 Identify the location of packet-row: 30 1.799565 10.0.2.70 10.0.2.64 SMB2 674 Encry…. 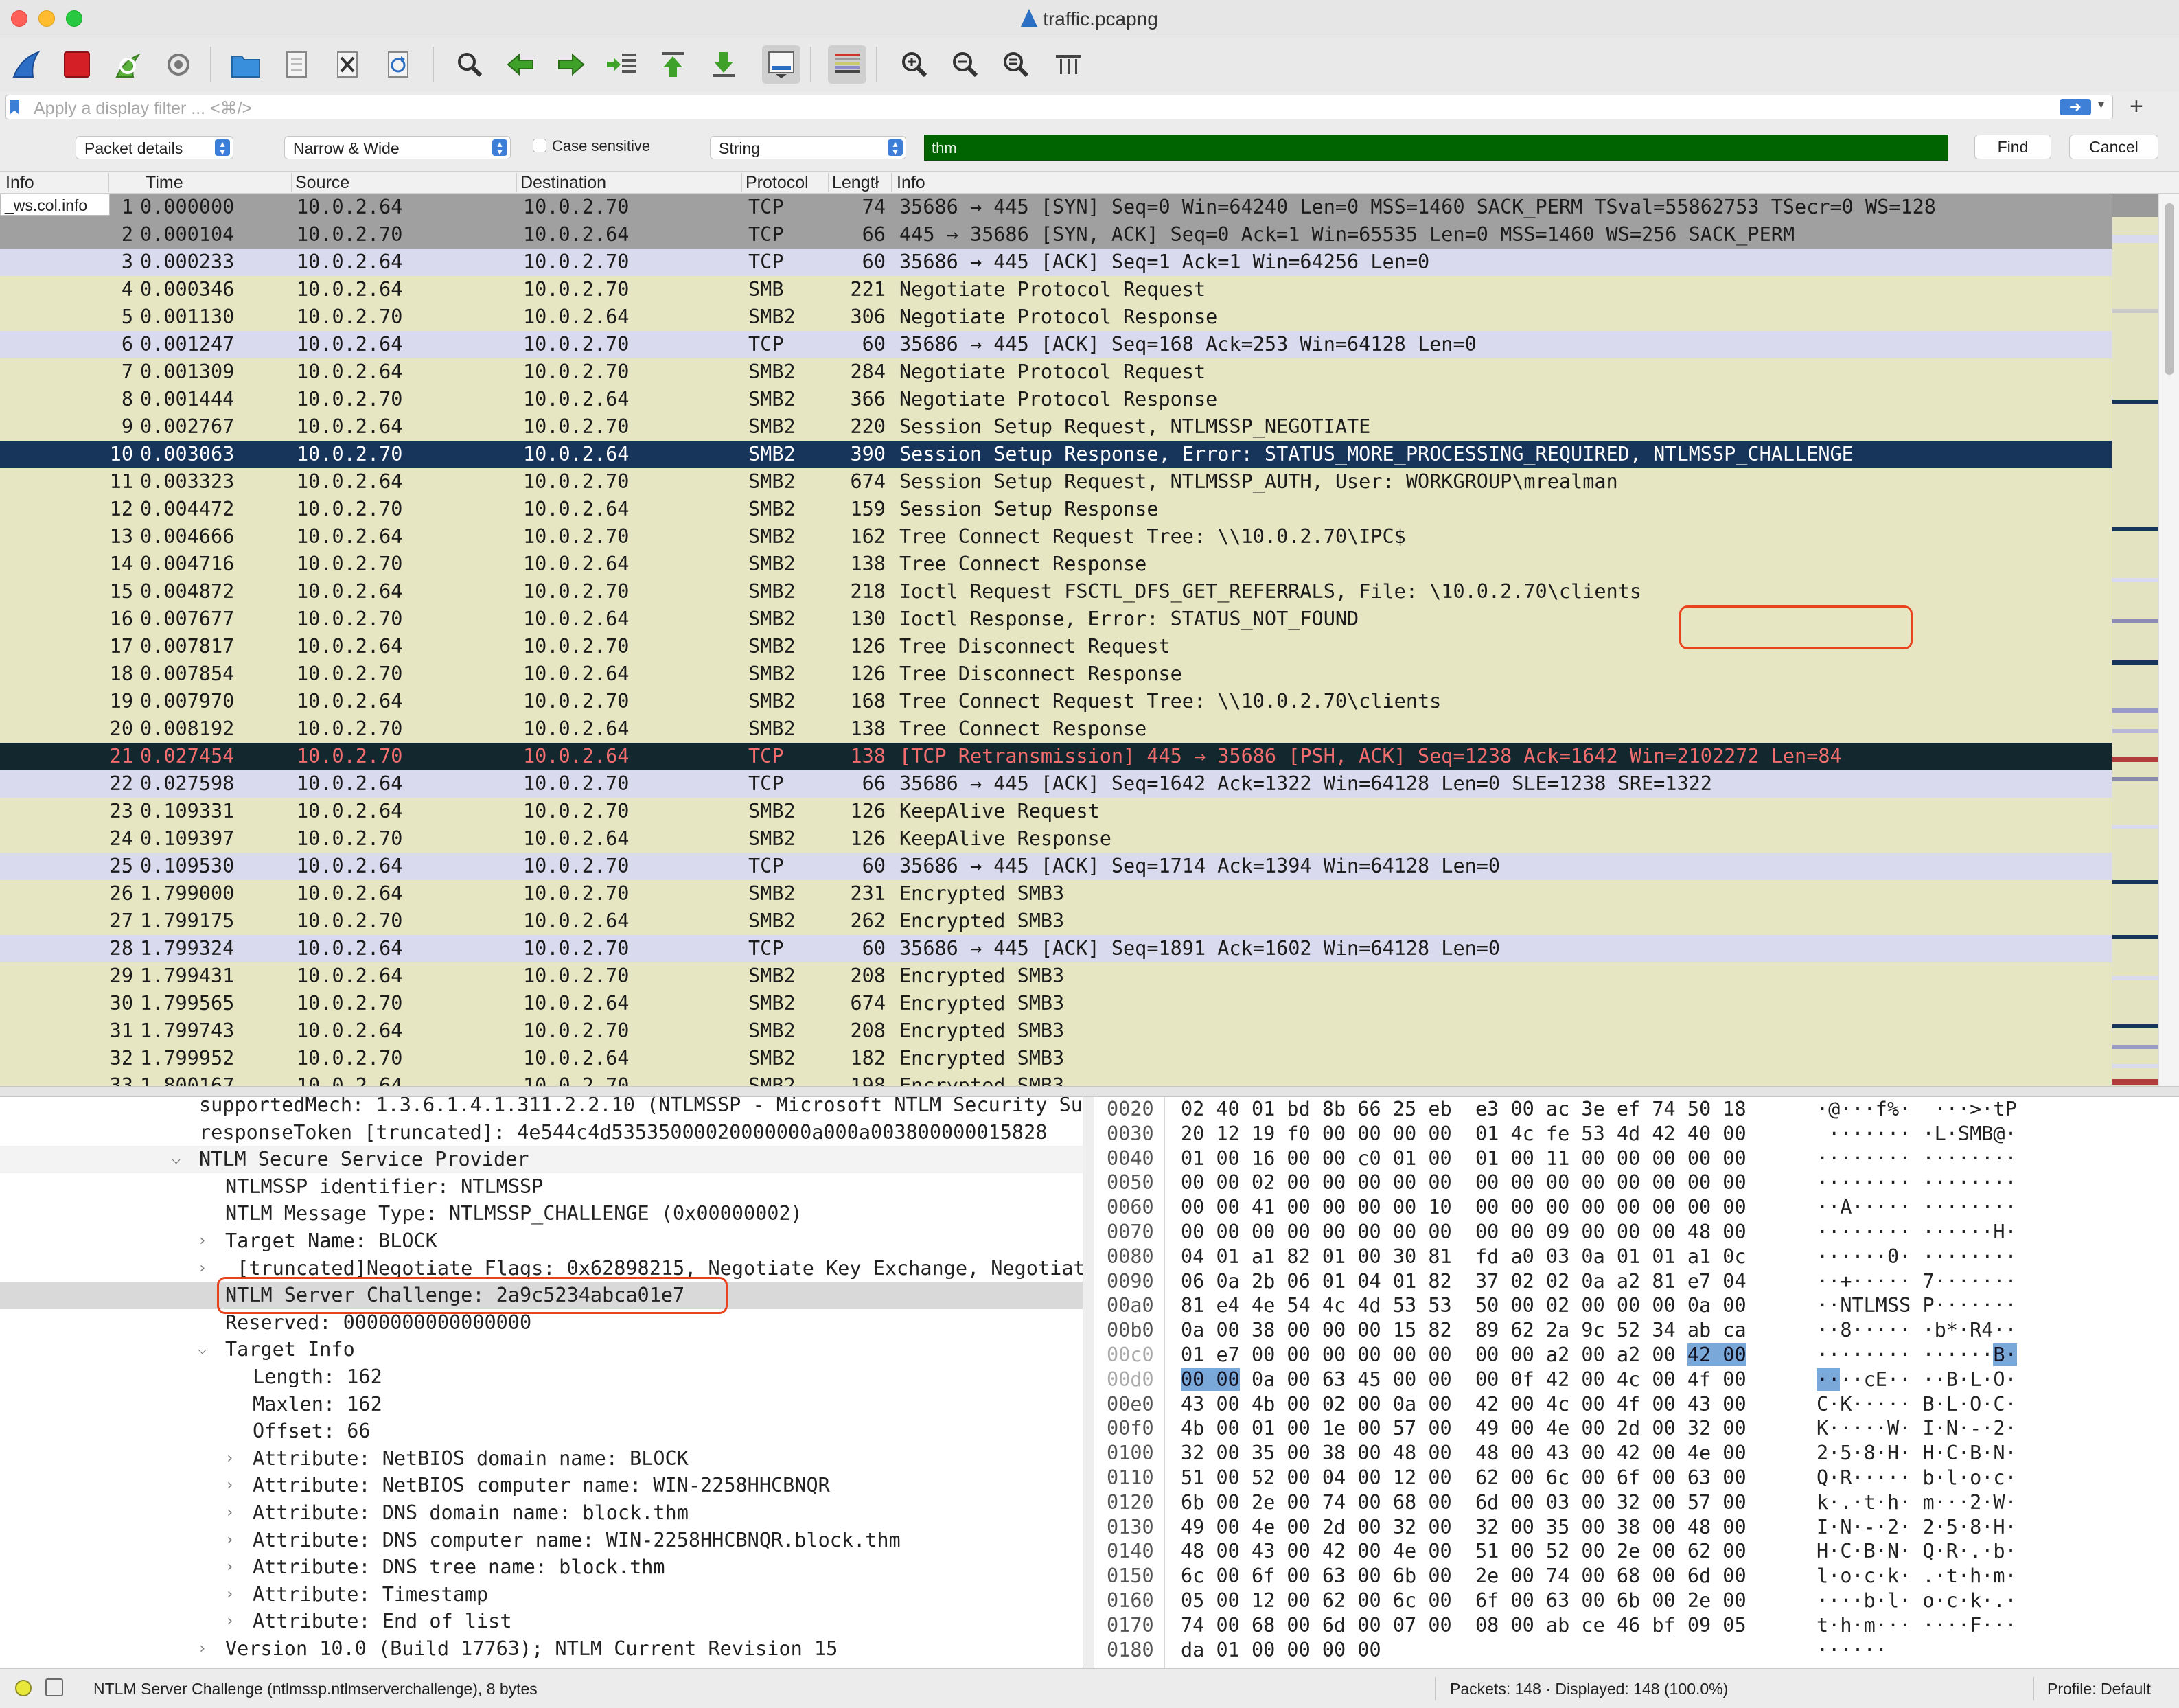
(1056, 1004).